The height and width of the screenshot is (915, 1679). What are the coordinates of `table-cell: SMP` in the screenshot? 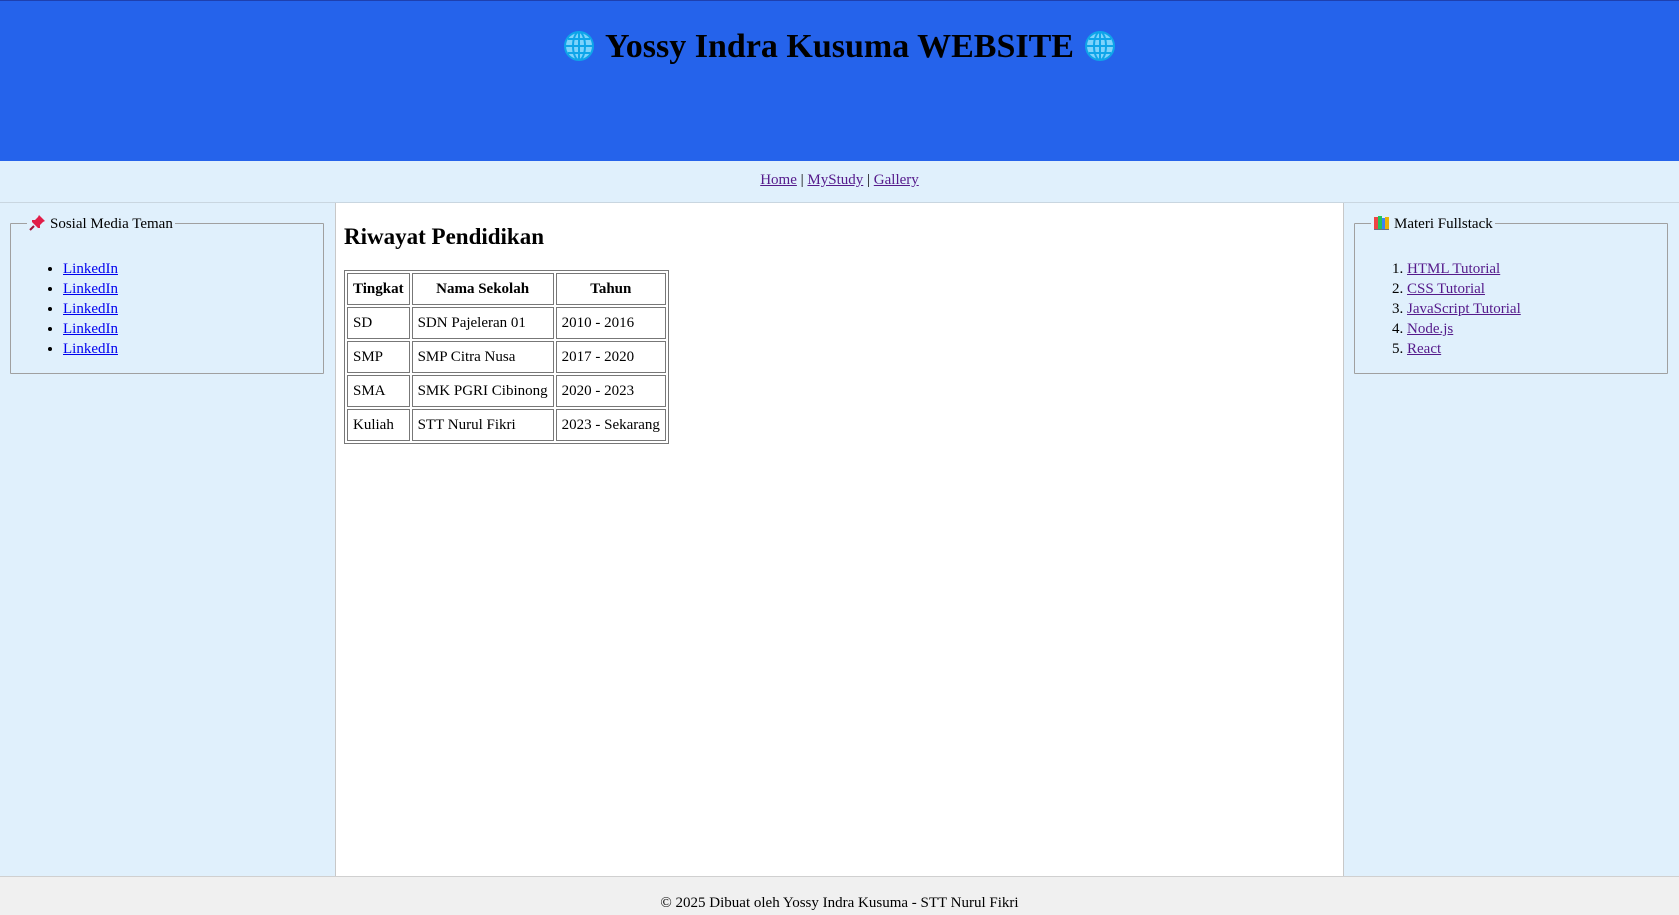 It's located at (378, 357).